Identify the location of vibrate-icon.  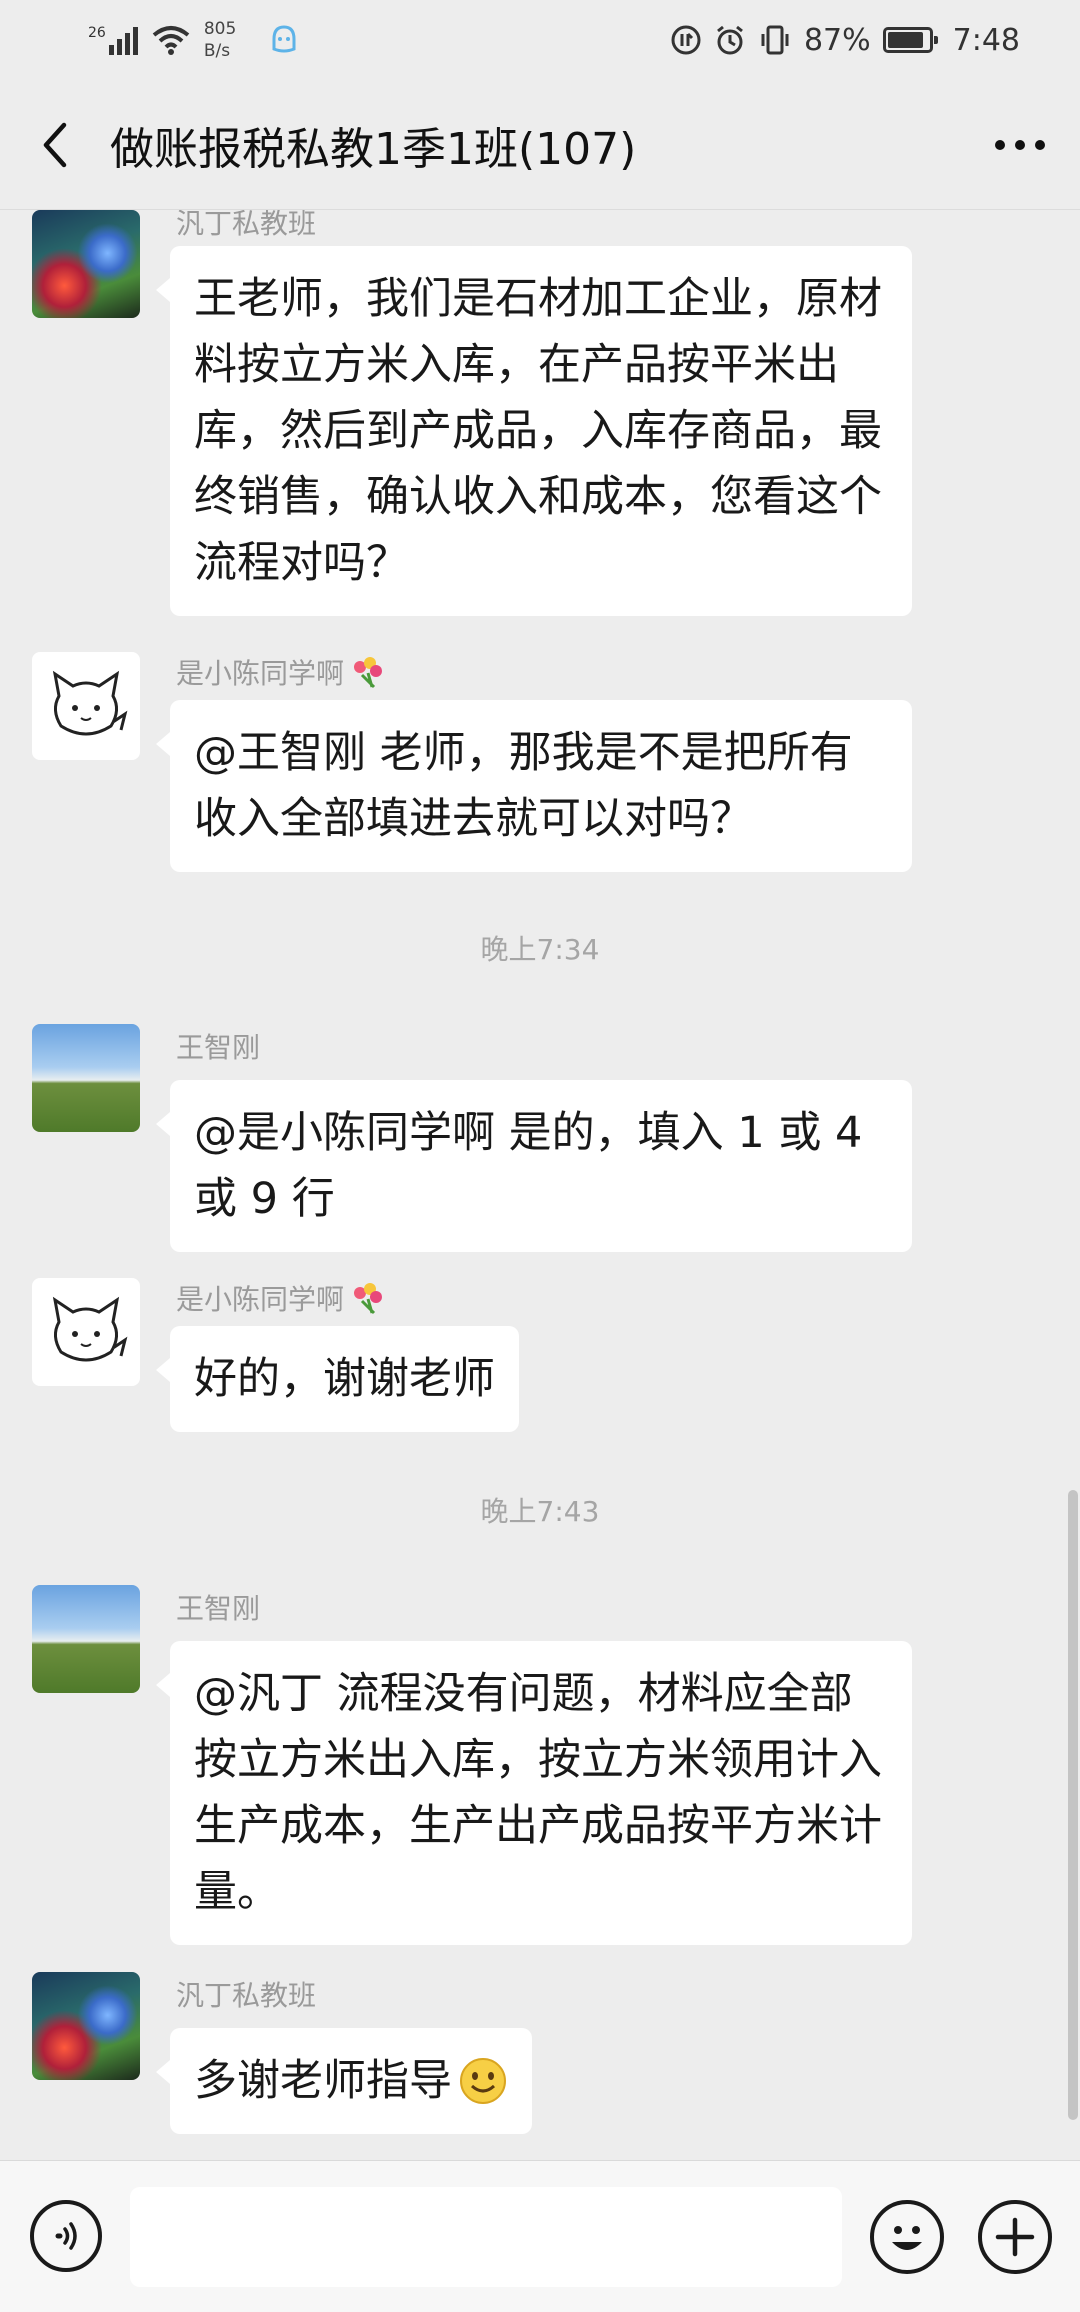
(775, 40).